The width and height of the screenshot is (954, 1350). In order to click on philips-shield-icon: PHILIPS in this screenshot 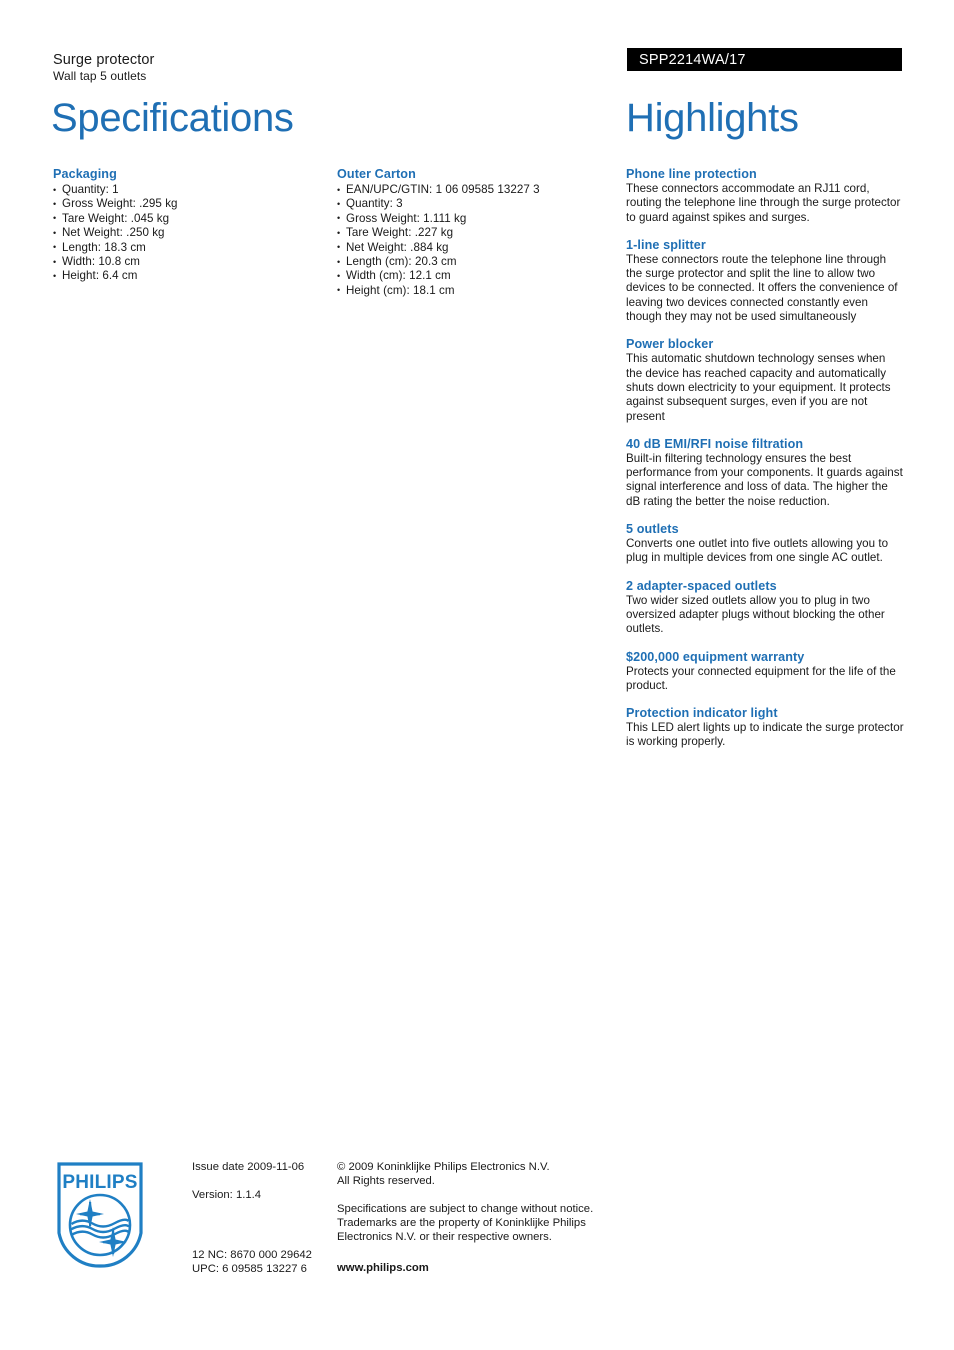, I will do `click(100, 1215)`.